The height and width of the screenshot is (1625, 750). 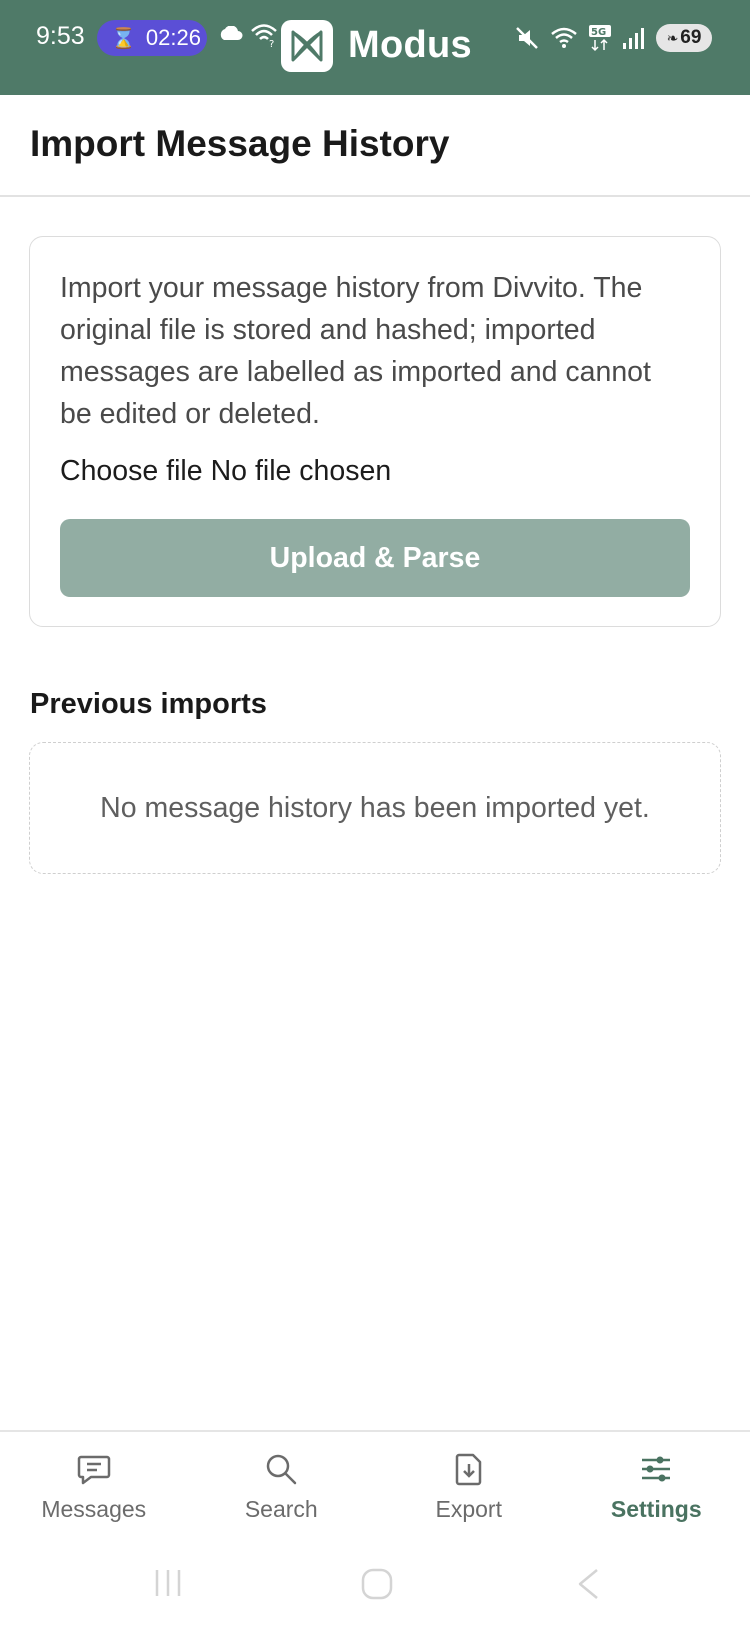 What do you see at coordinates (469, 1488) in the screenshot?
I see `nav-item-export: Export` at bounding box center [469, 1488].